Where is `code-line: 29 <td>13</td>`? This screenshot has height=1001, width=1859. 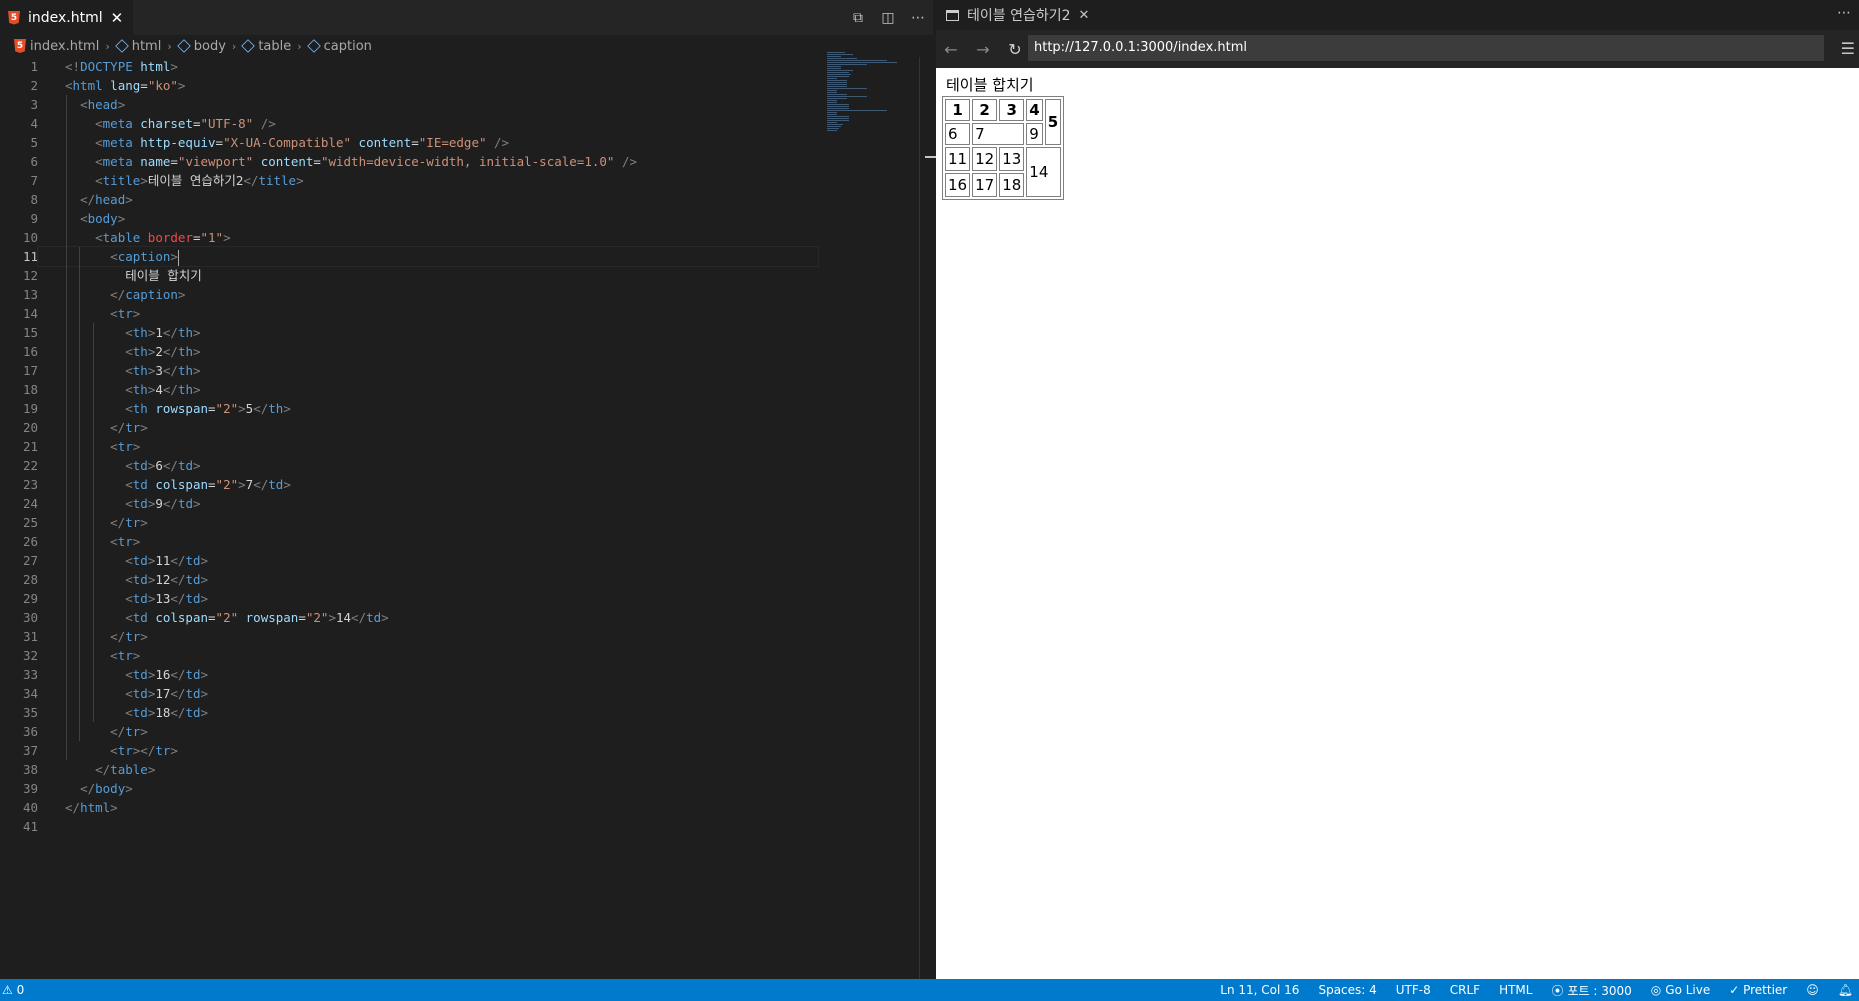
code-line: 29 <td>13</td> is located at coordinates (460, 598).